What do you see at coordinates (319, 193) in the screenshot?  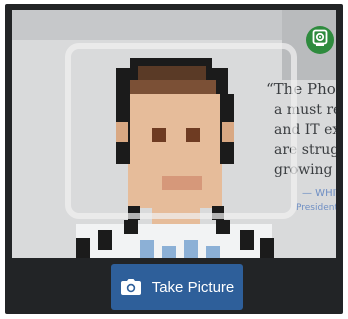 I see `poster-attribution: — WHITER` at bounding box center [319, 193].